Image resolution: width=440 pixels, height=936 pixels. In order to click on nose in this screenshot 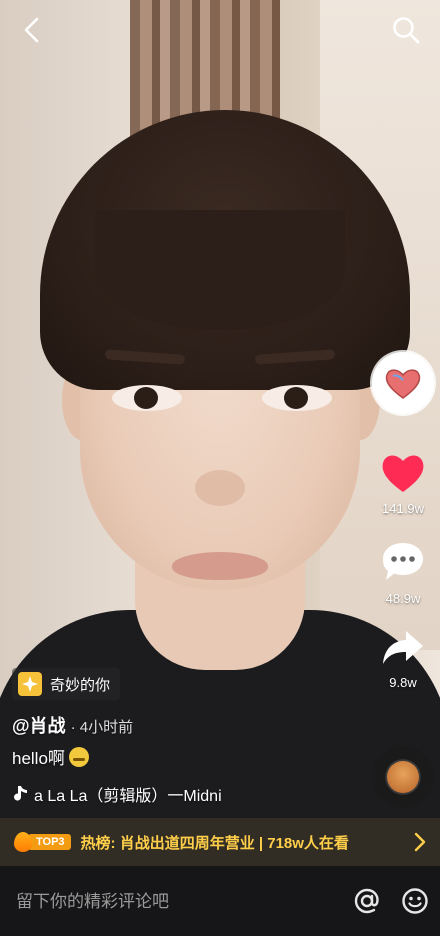, I will do `click(220, 488)`.